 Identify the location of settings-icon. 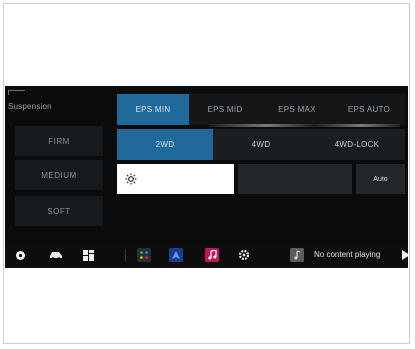
(244, 255).